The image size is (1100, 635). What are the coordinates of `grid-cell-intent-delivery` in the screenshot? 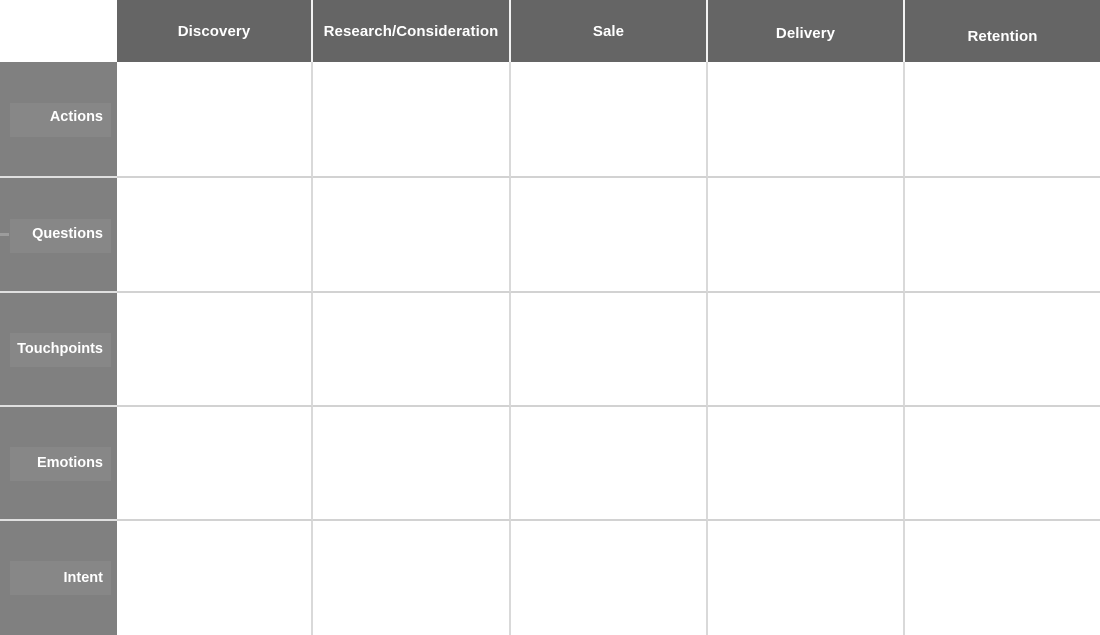 It's located at (806, 578).